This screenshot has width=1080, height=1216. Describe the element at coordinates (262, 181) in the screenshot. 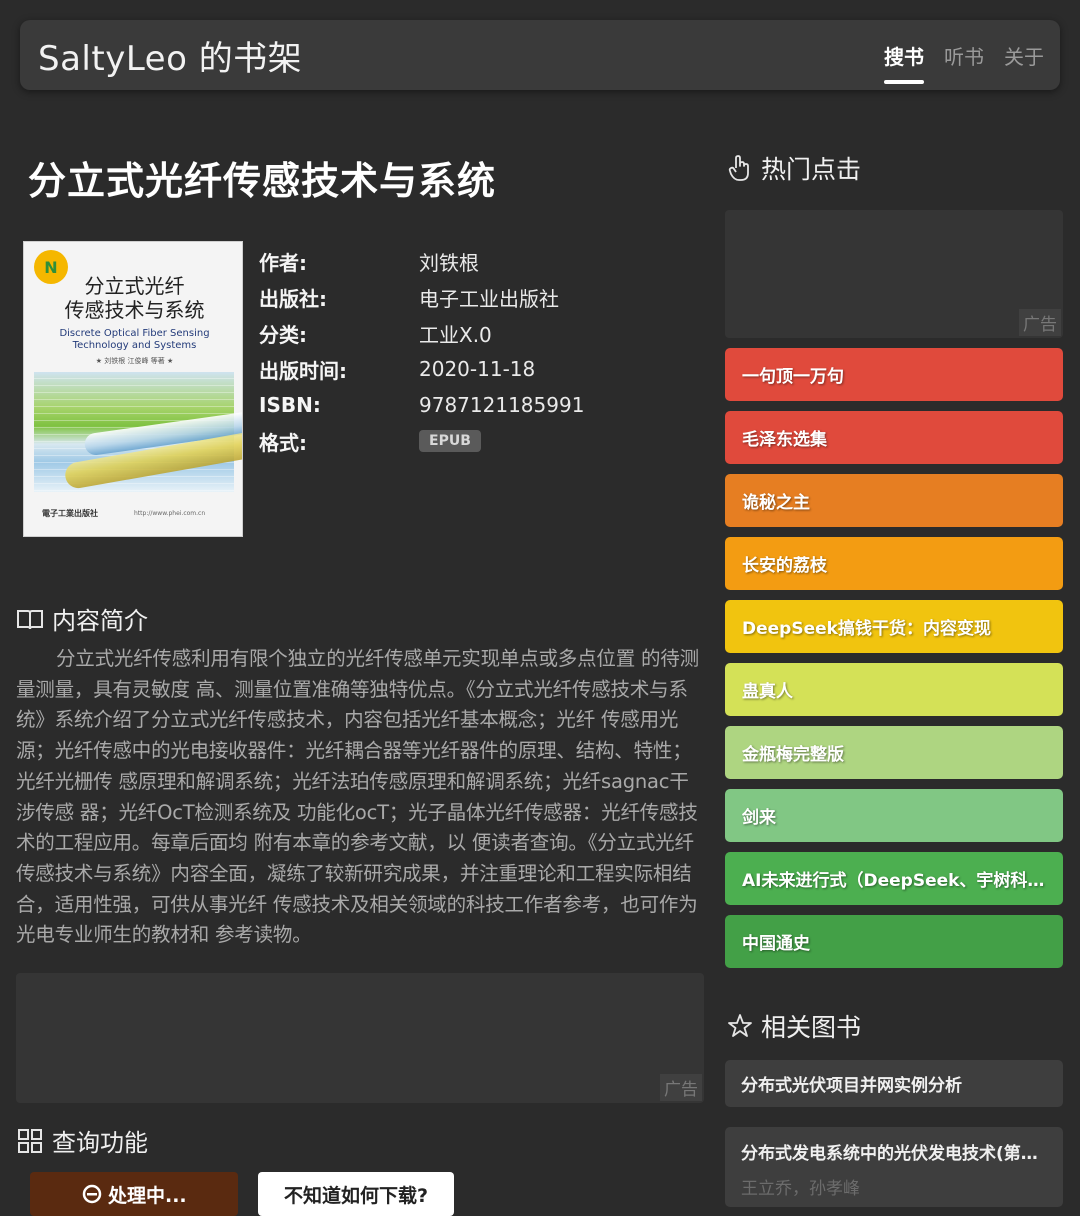

I see `book-title: 分立式光纤传感技术与系统` at that location.